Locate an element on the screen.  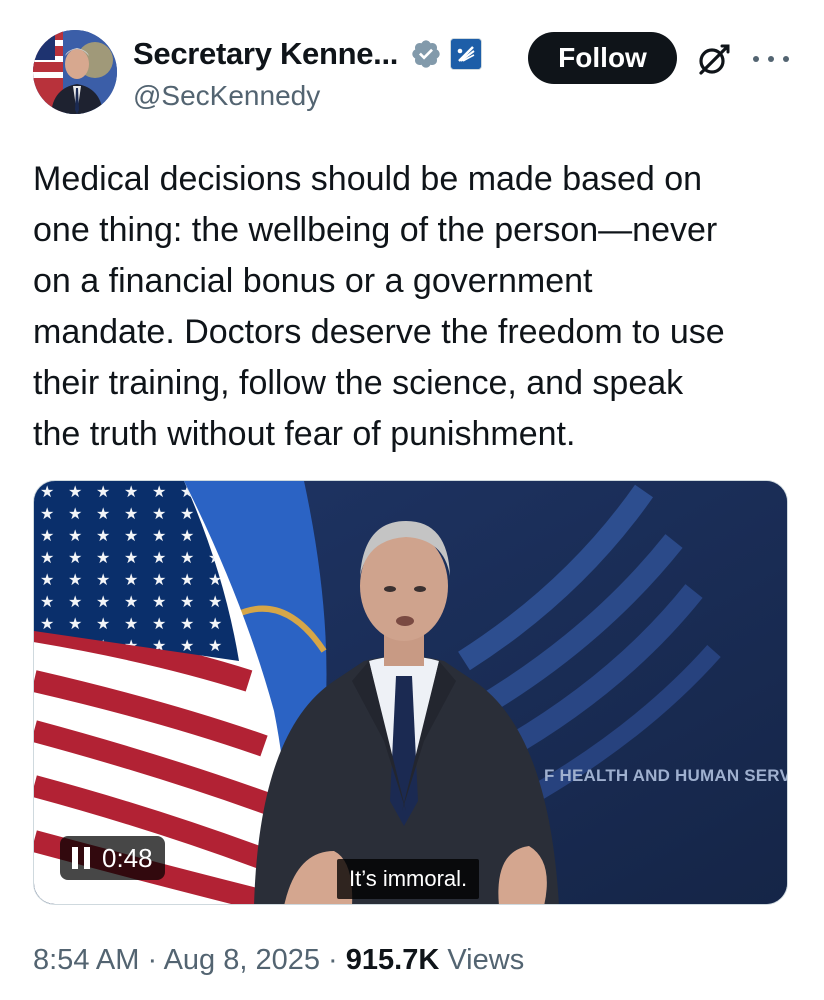
pause-timer-badge: 0:48 is located at coordinates (112, 858).